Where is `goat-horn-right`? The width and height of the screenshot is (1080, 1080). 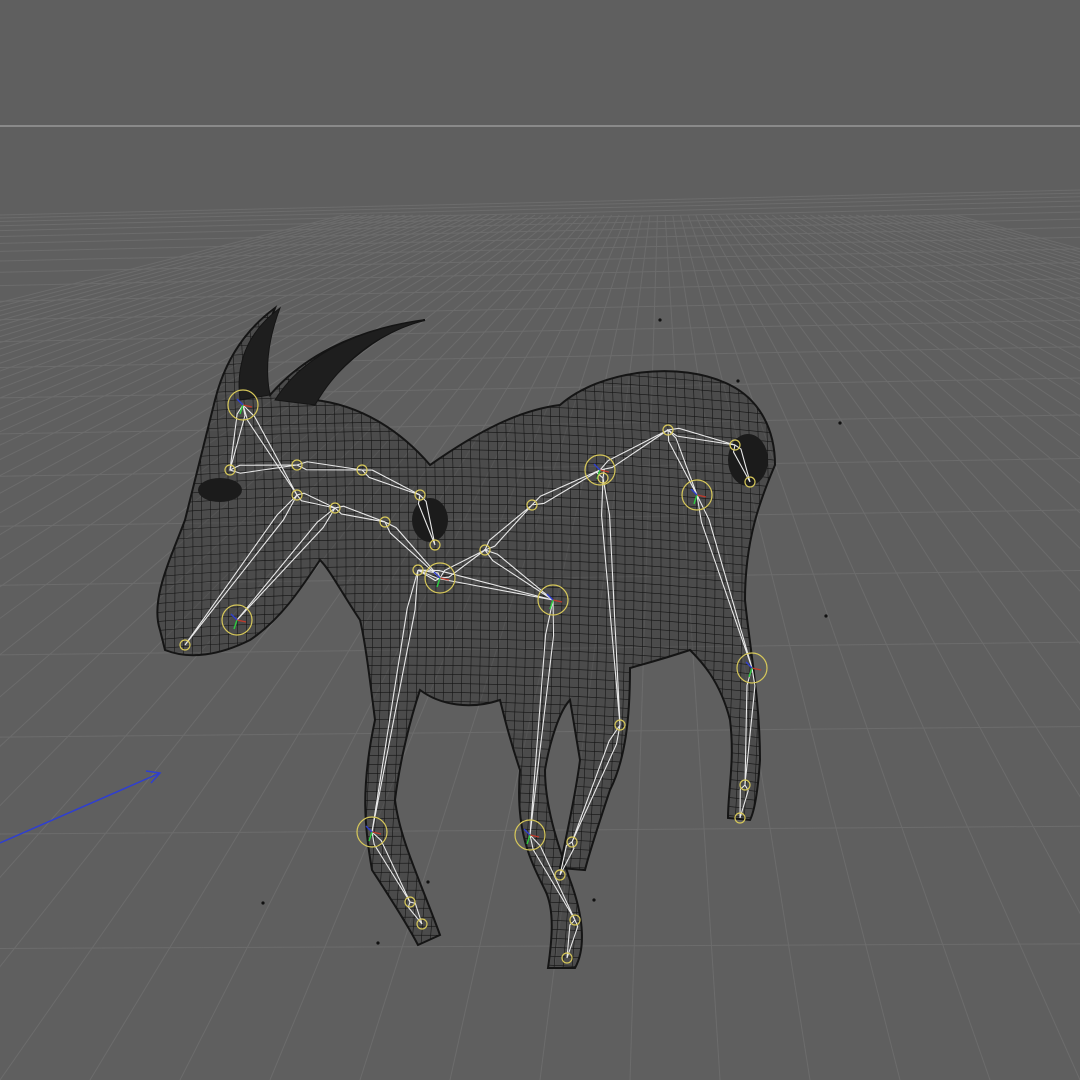 goat-horn-right is located at coordinates (350, 362).